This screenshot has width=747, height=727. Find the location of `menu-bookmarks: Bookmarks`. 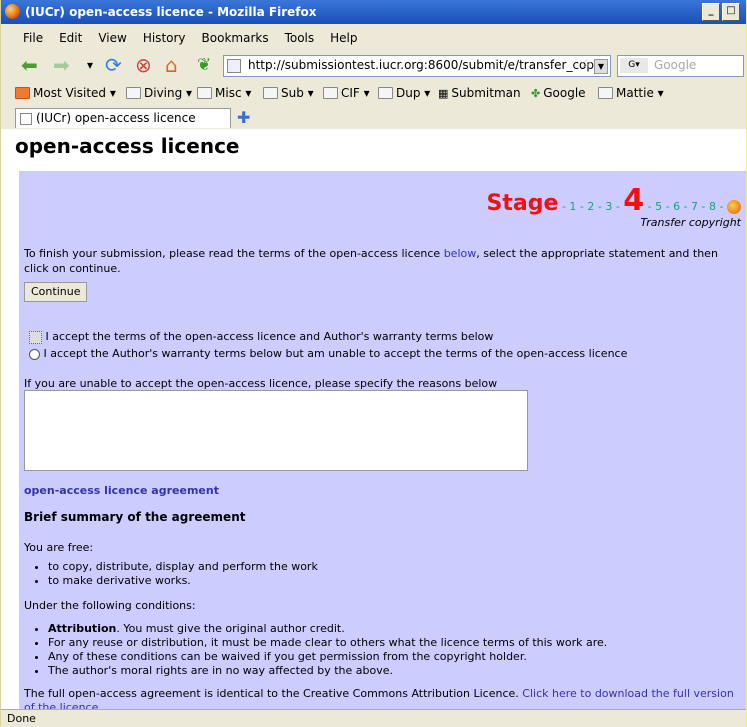

menu-bookmarks: Bookmarks is located at coordinates (235, 38).